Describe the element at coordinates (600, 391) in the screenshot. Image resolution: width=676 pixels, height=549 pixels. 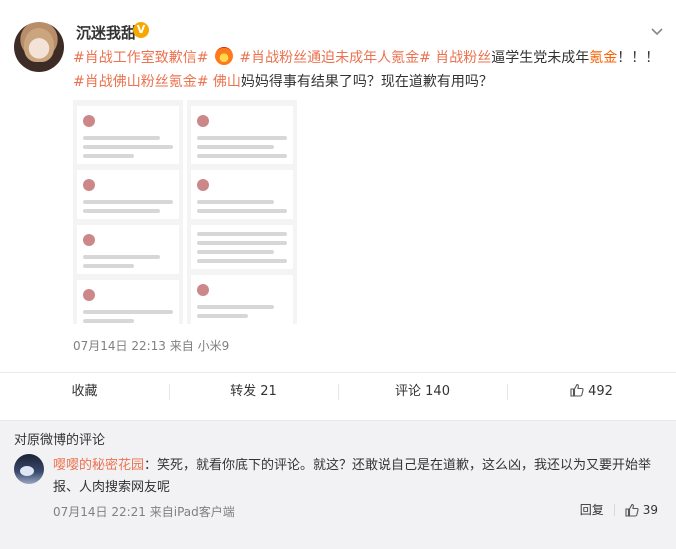
I see `like-count: 492` at that location.